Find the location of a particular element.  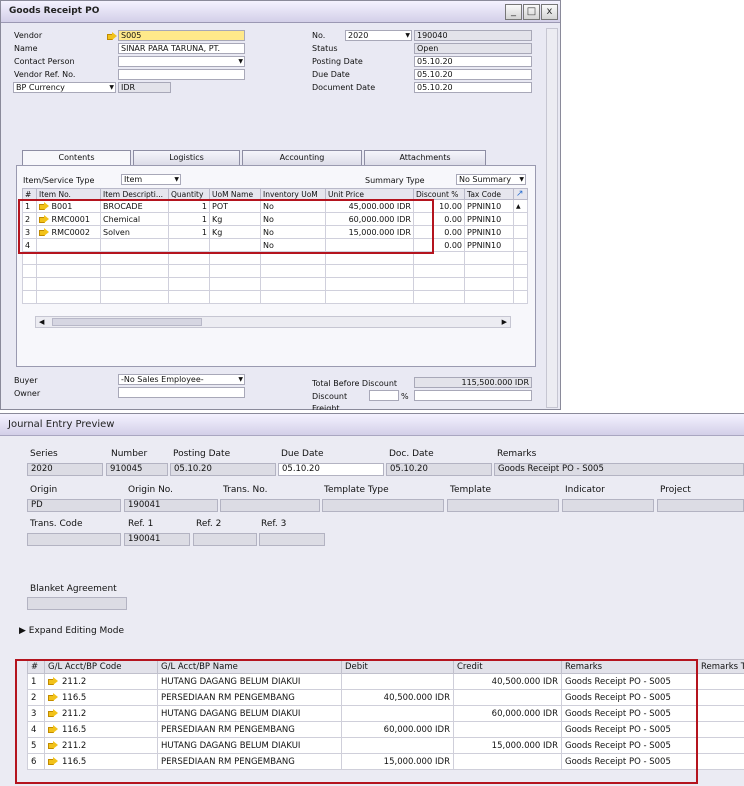

status-field: Open is located at coordinates (473, 48).